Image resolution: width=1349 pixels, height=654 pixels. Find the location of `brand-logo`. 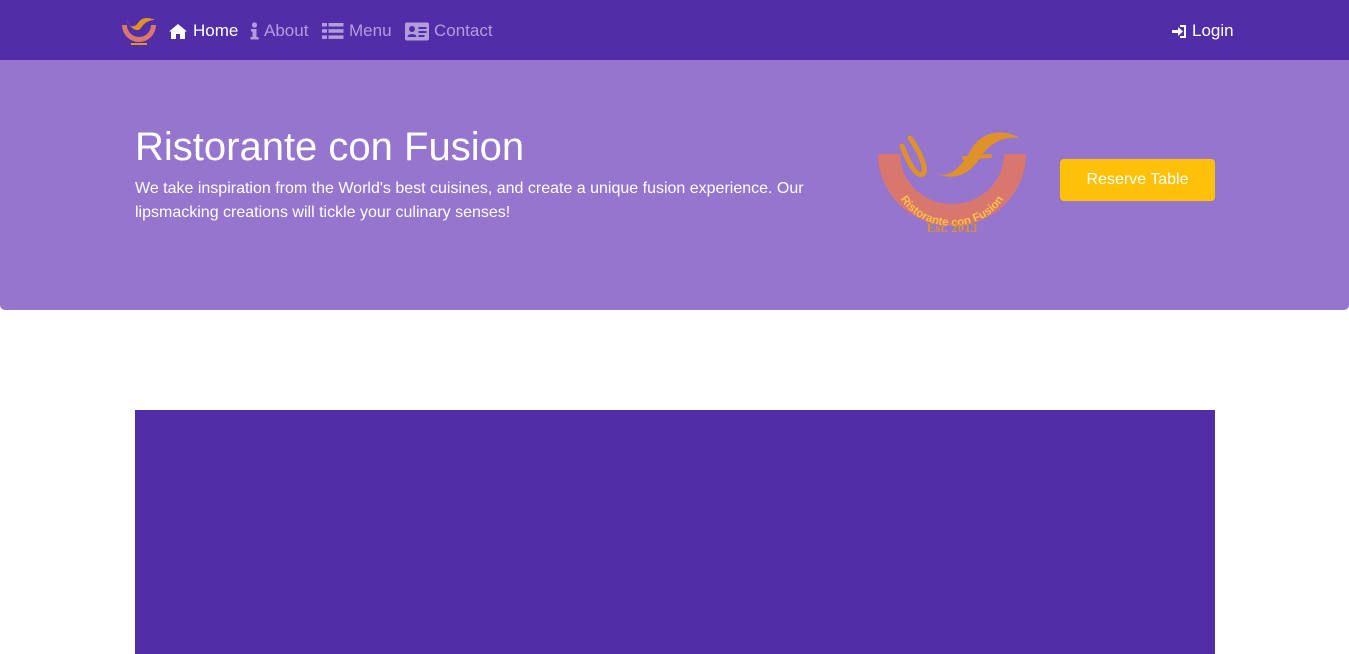

brand-logo is located at coordinates (139, 31).